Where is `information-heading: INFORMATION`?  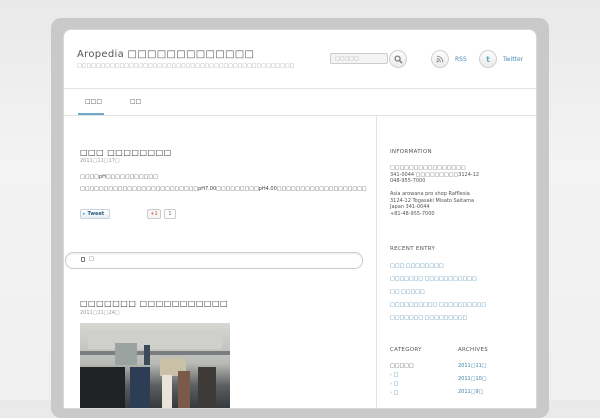
information-heading: INFORMATION is located at coordinates (411, 152).